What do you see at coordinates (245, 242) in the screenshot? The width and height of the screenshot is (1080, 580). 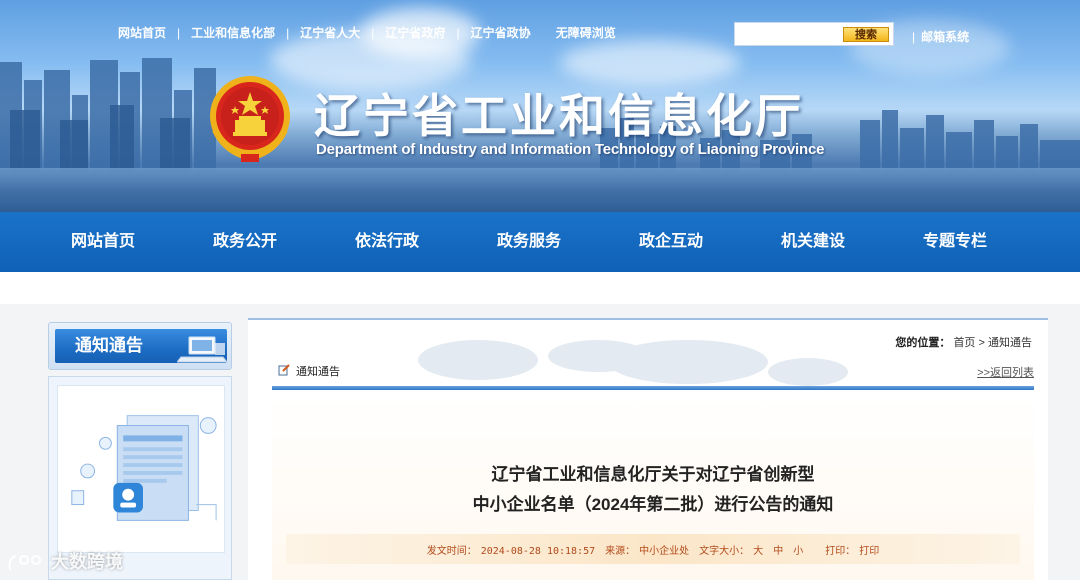 I see `nav-item-gov-affairs: 政务公开` at bounding box center [245, 242].